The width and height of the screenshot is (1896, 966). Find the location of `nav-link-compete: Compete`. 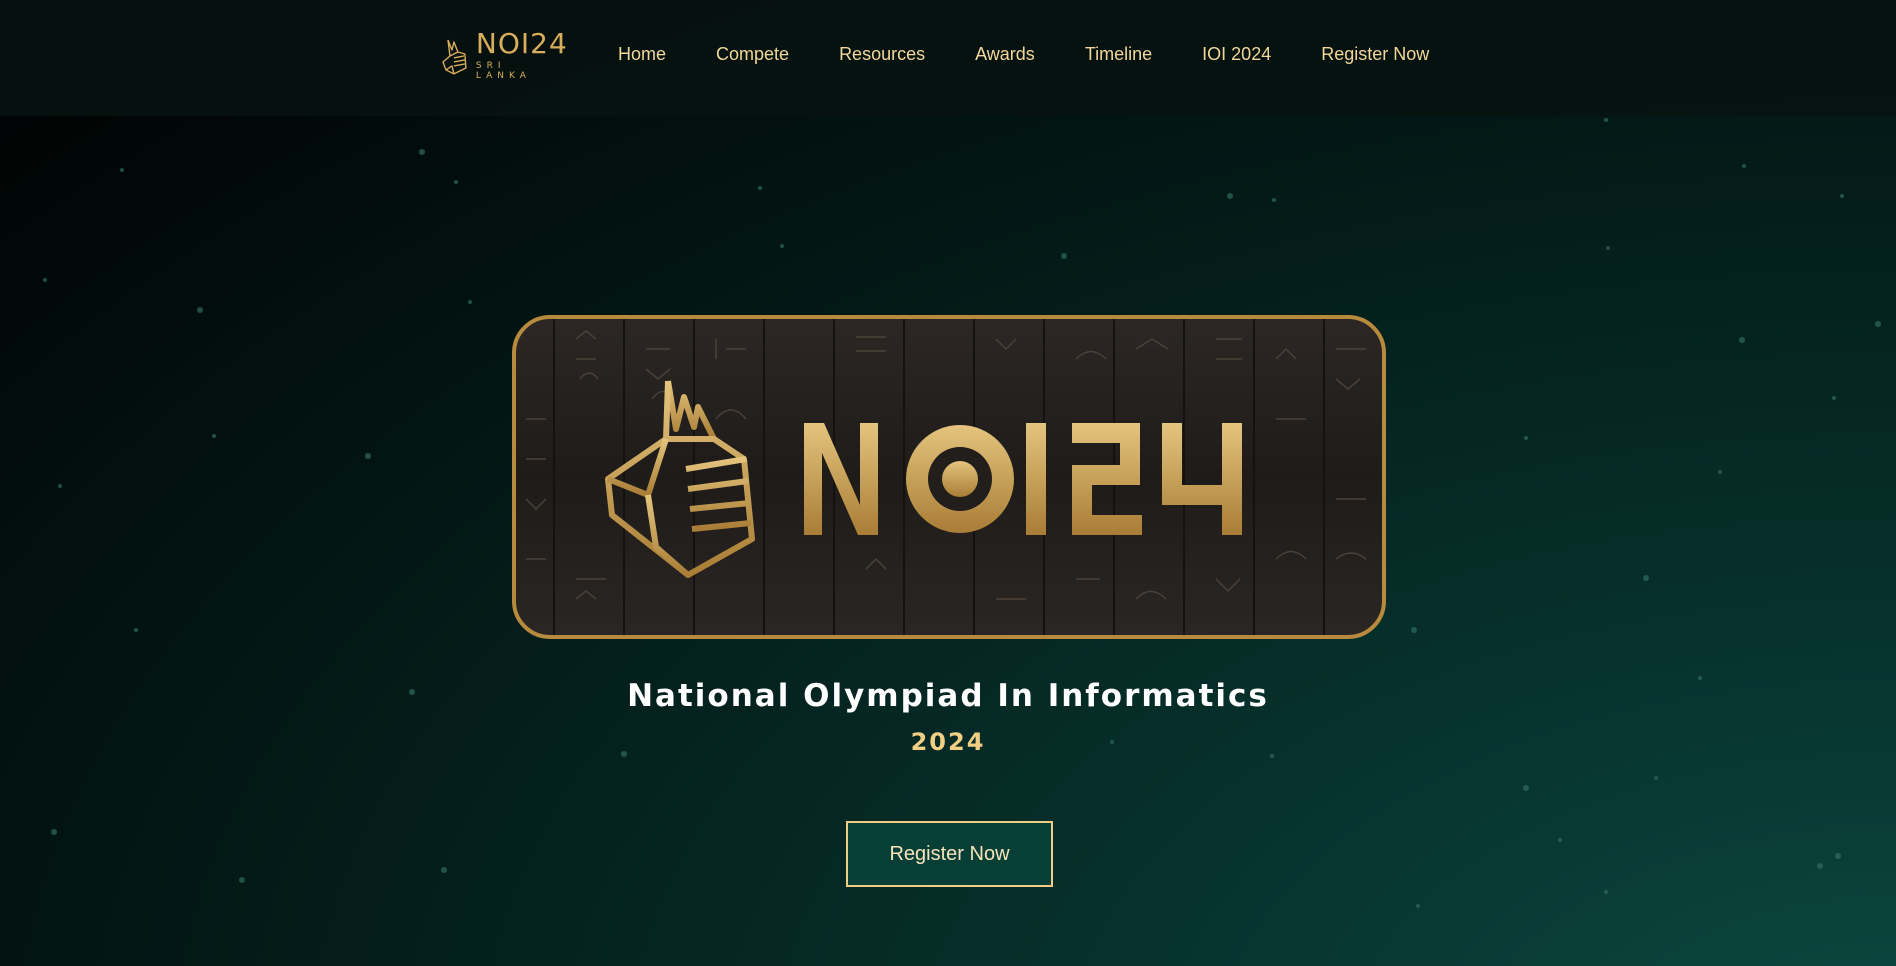

nav-link-compete: Compete is located at coordinates (752, 54).